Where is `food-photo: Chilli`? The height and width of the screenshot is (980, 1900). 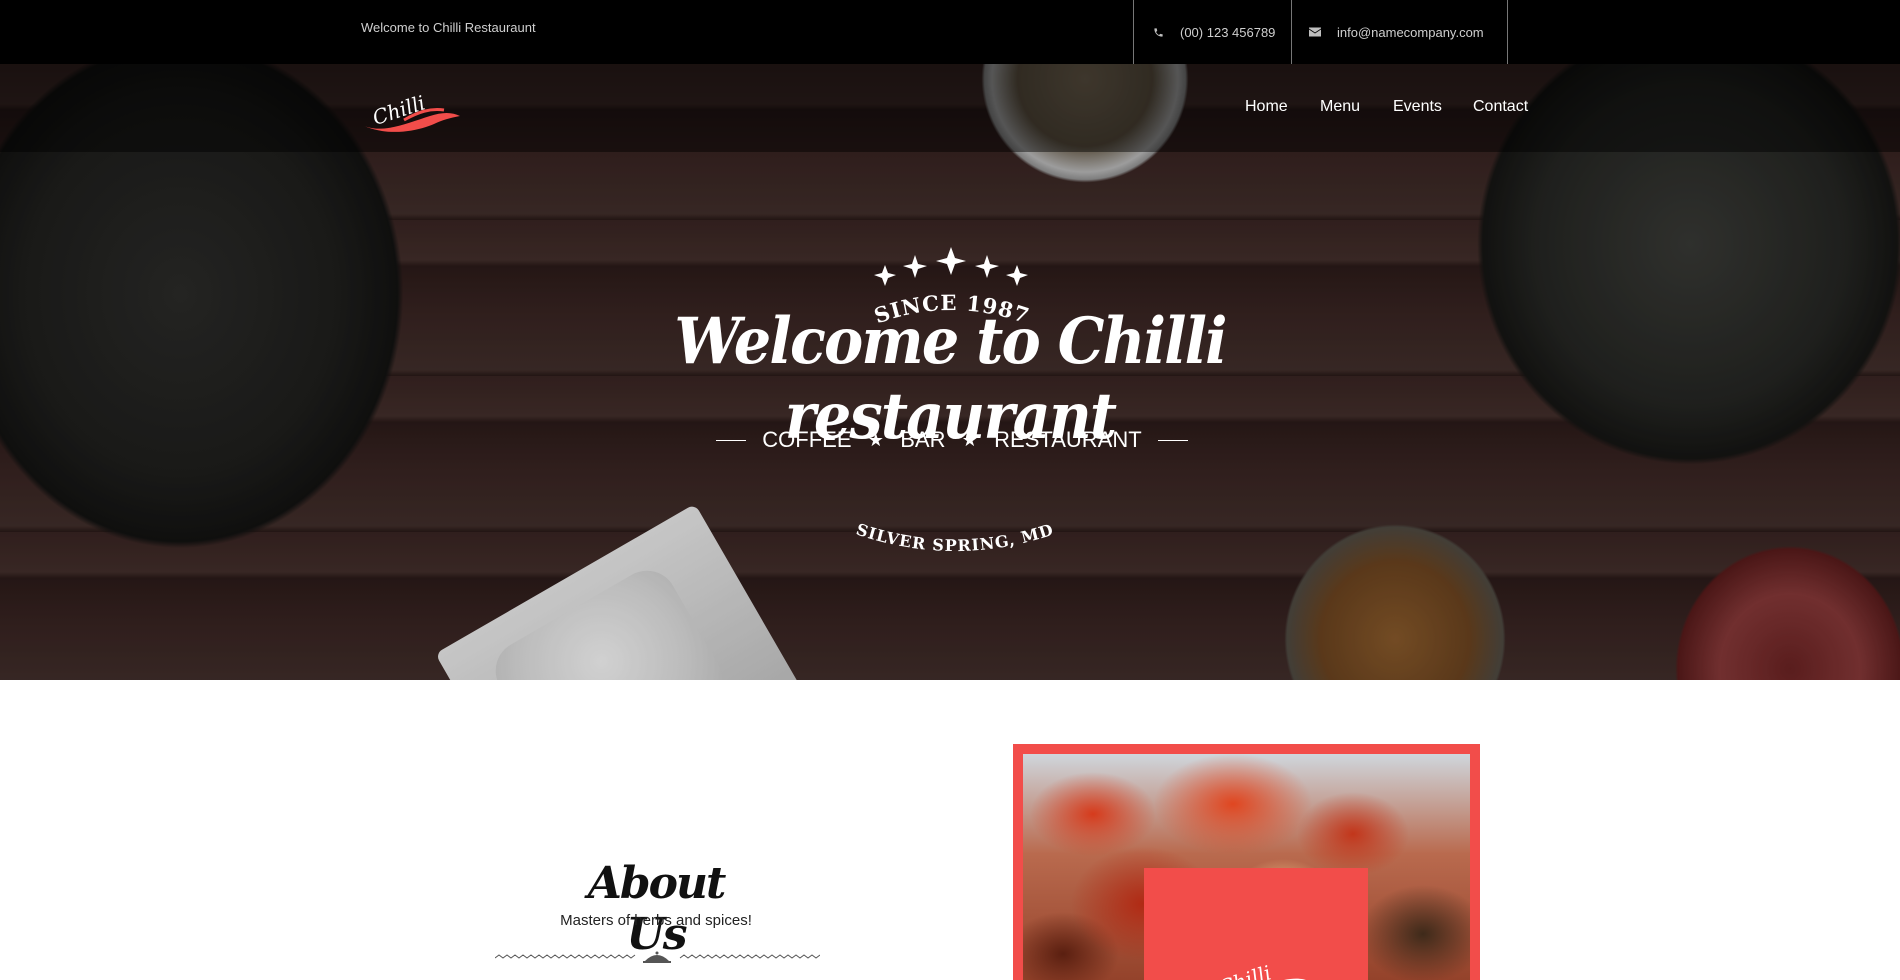
food-photo: Chilli is located at coordinates (1246, 867).